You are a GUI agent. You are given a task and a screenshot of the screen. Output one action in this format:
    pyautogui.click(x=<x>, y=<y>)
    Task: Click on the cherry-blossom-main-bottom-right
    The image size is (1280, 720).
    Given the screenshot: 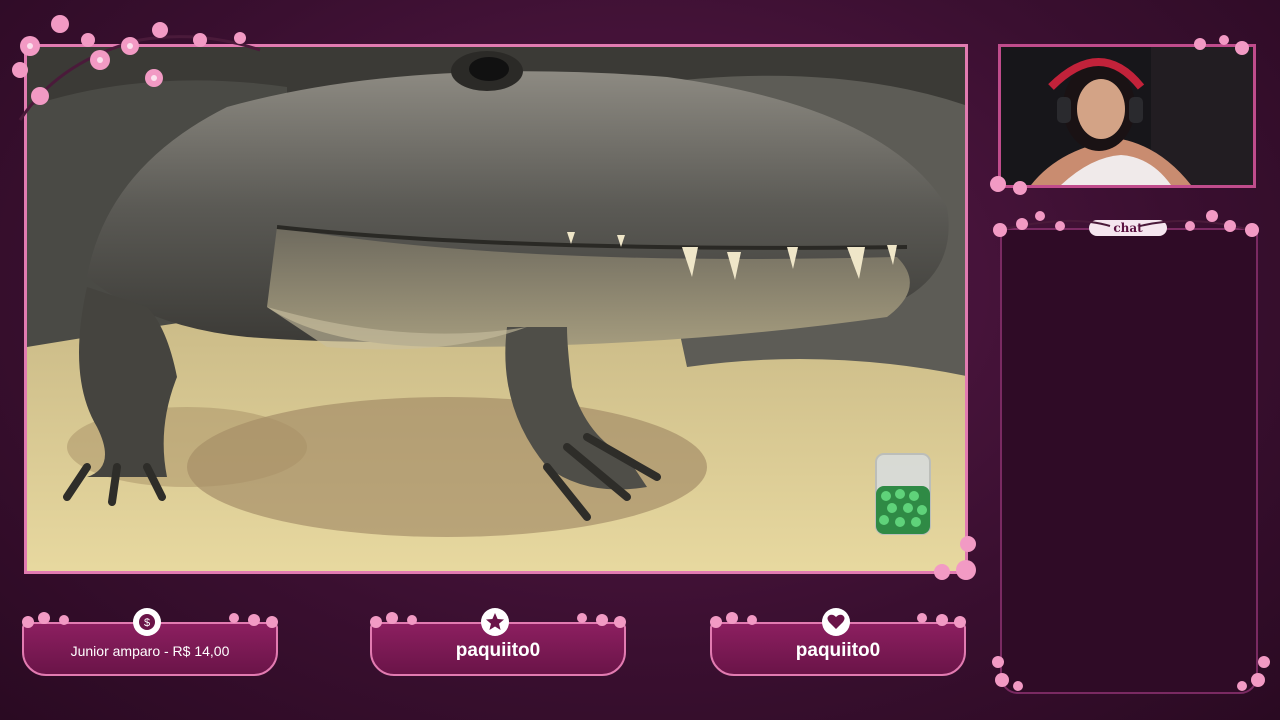 What is the action you would take?
    pyautogui.click(x=955, y=558)
    